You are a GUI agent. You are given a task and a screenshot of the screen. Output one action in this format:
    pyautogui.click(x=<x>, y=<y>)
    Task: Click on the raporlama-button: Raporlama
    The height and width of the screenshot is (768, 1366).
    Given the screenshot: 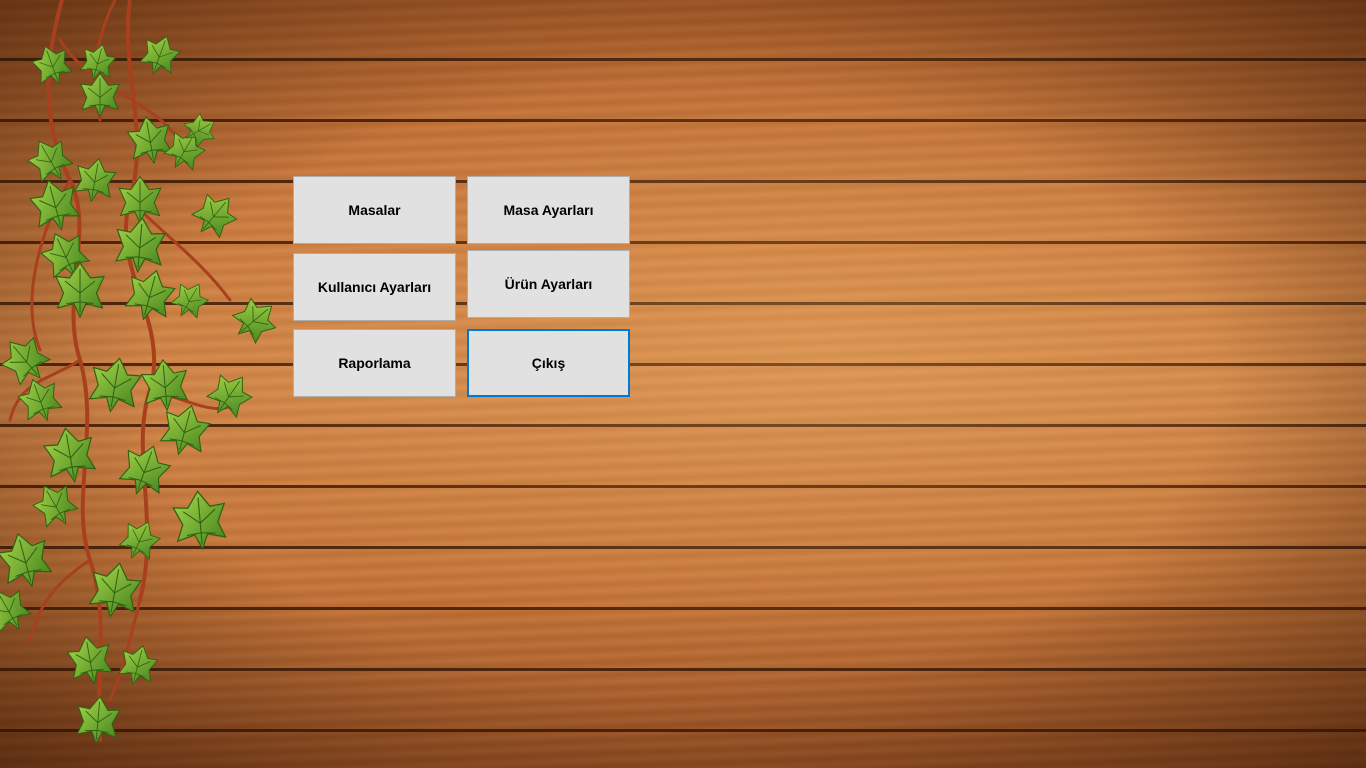 What is the action you would take?
    pyautogui.click(x=374, y=363)
    